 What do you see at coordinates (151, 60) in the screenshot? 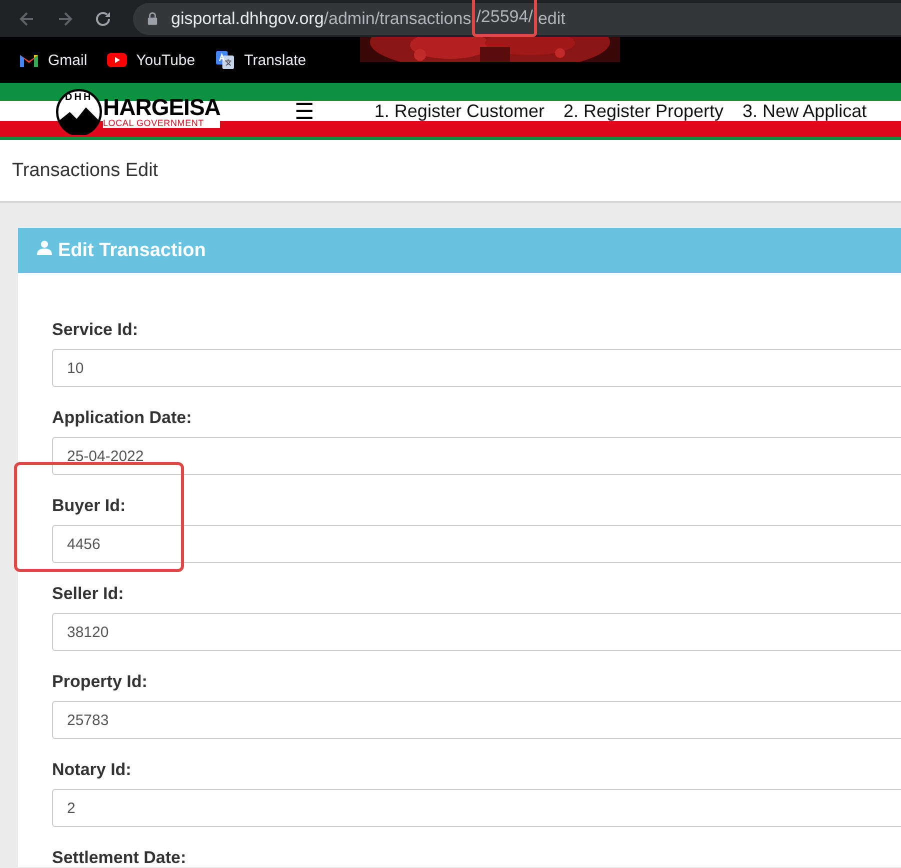
I see `bookmark-link: YouTube` at bounding box center [151, 60].